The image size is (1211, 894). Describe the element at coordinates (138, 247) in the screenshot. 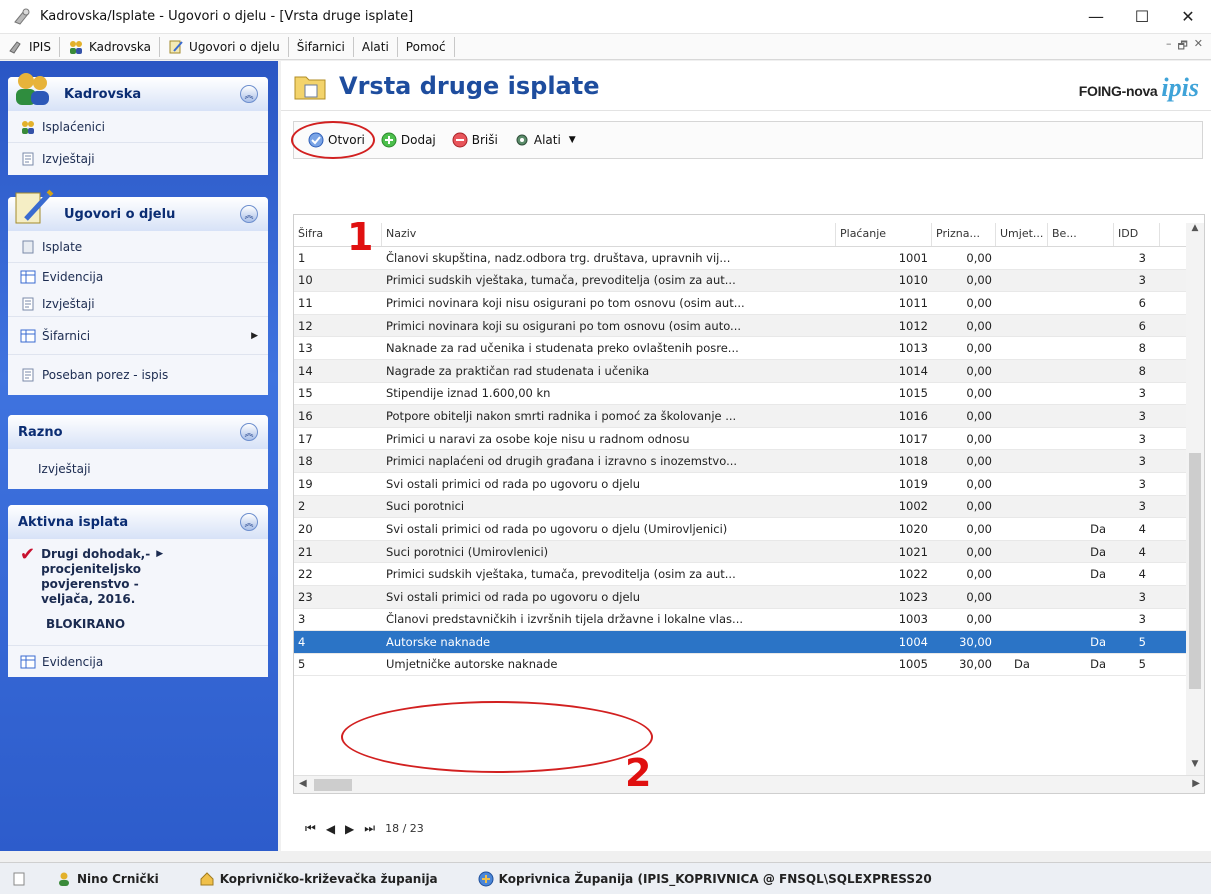

I see `sidebar-item-isplate: Isplate` at that location.